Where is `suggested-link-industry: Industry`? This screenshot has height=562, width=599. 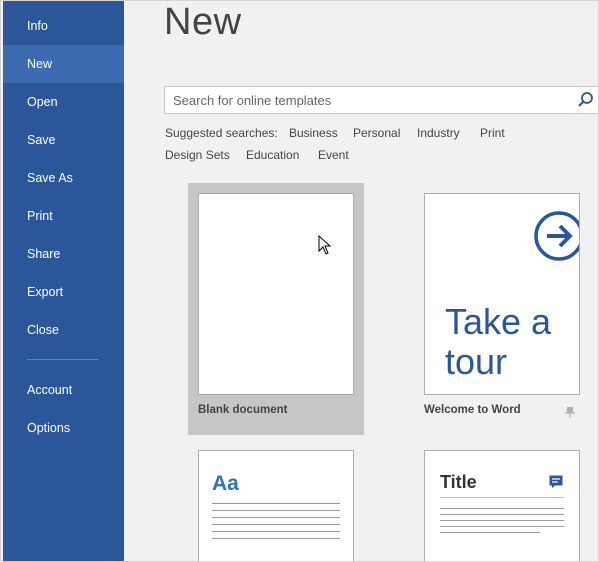
suggested-link-industry: Industry is located at coordinates (438, 133).